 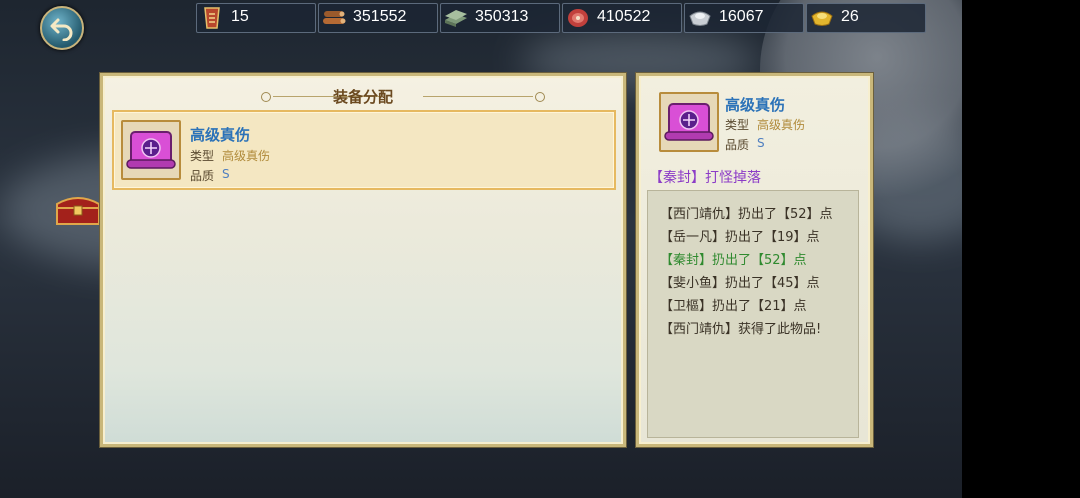 I want to click on log-line: 【卫樞】扔出了【21】点, so click(x=733, y=306).